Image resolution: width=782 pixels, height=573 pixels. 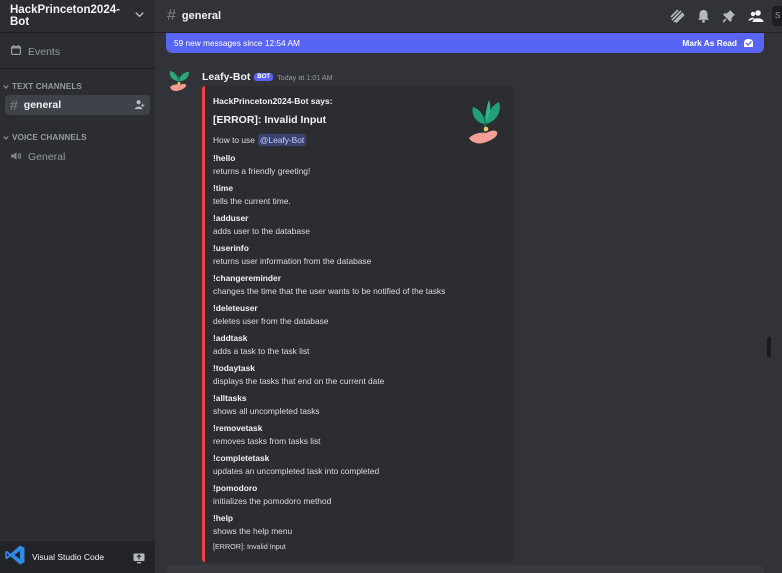 What do you see at coordinates (234, 140) in the screenshot?
I see `embed-description-text: How to use` at bounding box center [234, 140].